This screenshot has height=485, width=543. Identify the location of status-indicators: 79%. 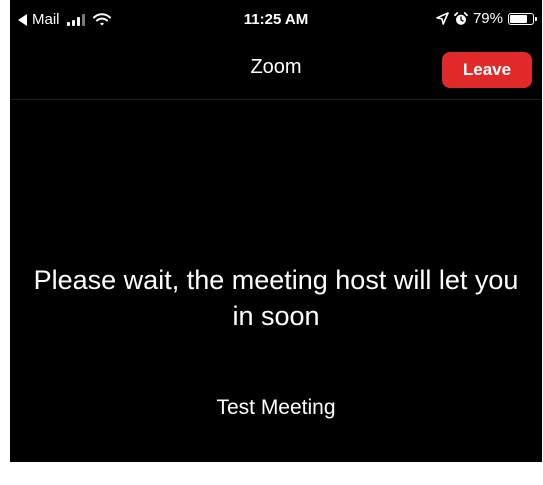
(486, 18).